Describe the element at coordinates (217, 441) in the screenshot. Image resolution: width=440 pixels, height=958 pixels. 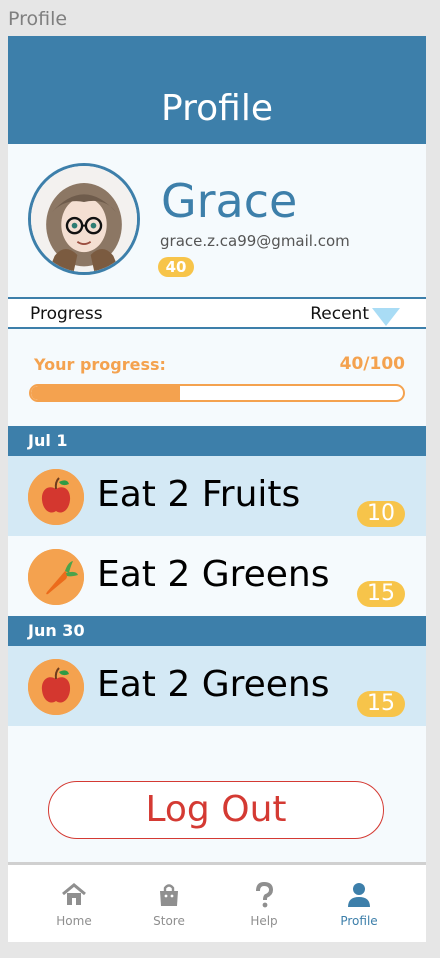
I see `date-header-jul-1: Jul 1` at that location.